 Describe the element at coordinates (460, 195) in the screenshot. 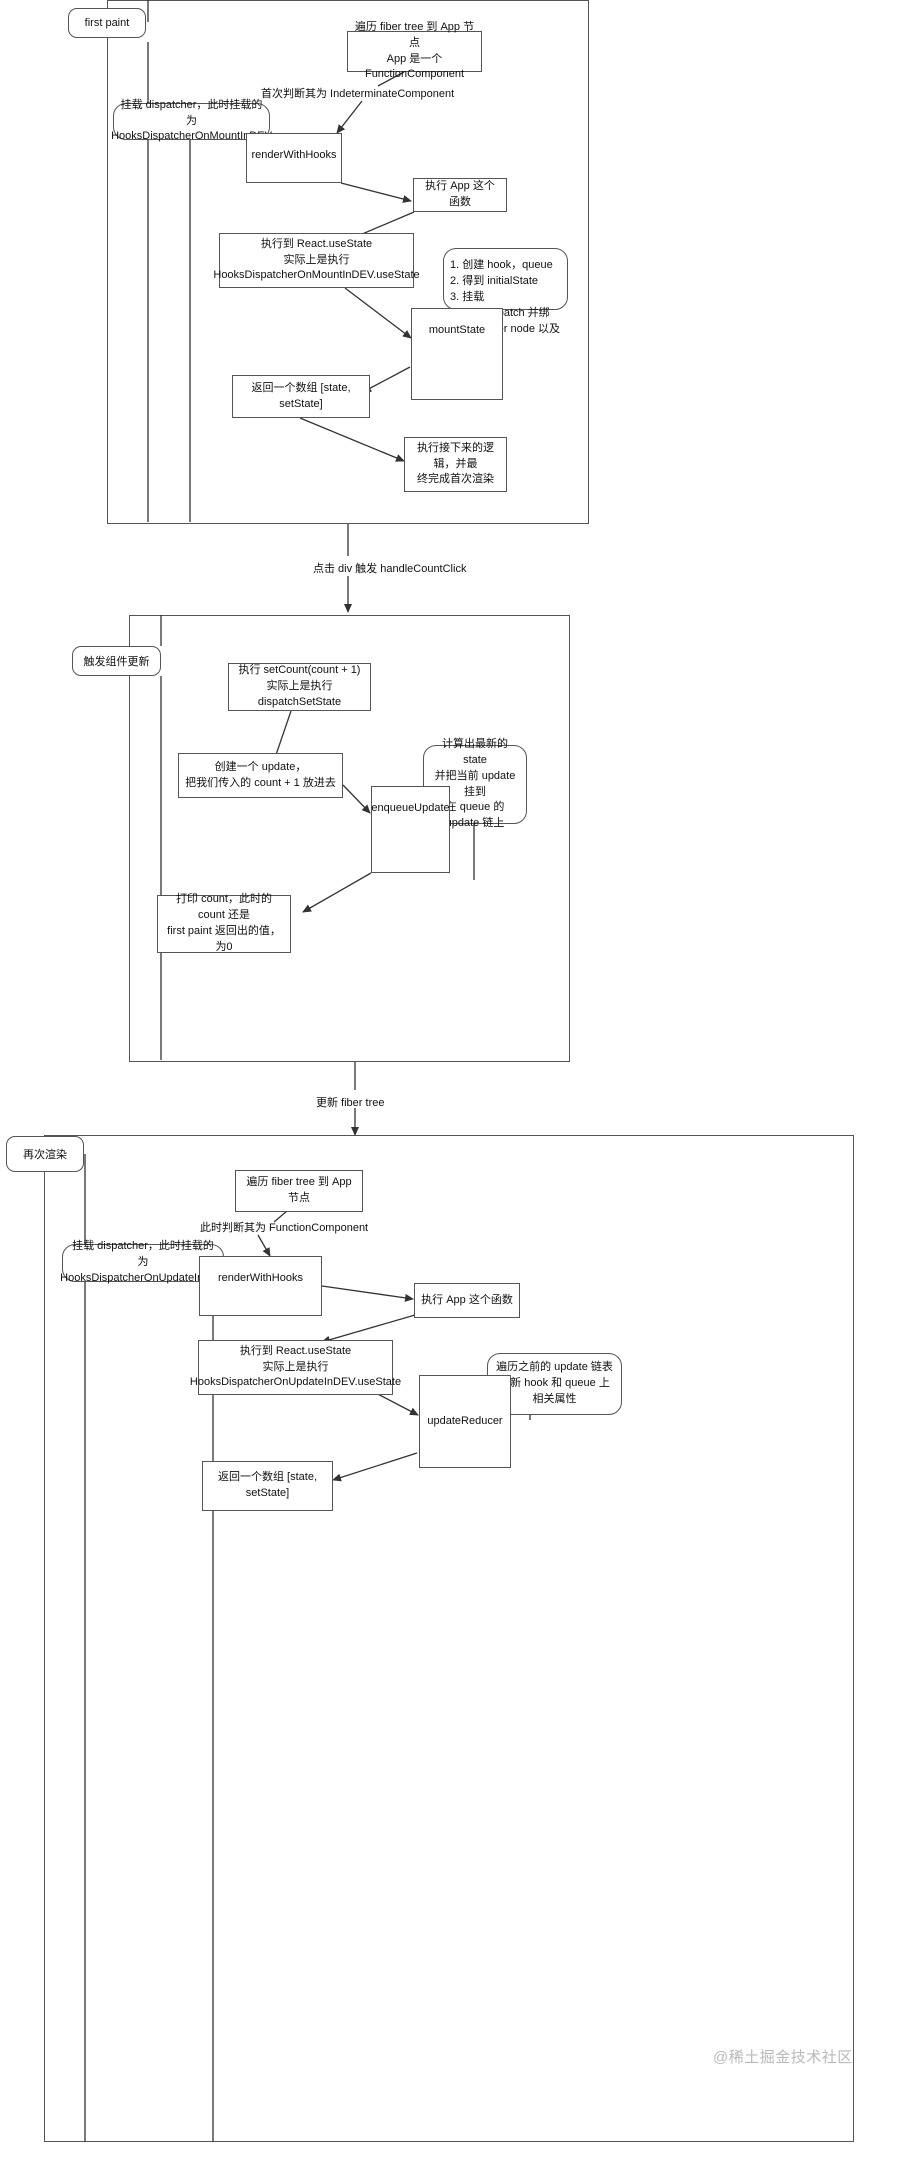

I see `node-fp-run-app: 执行 App 这个函数` at that location.